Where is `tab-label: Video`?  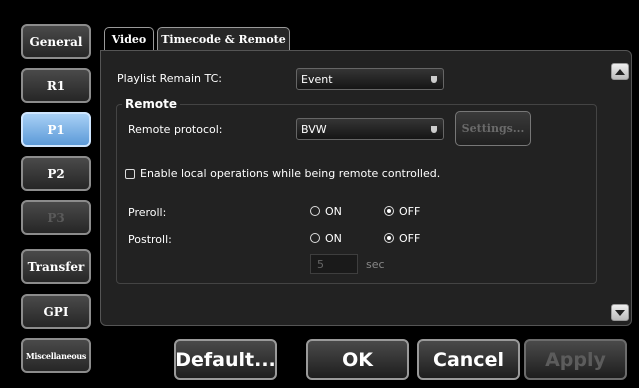 tab-label: Video is located at coordinates (129, 39).